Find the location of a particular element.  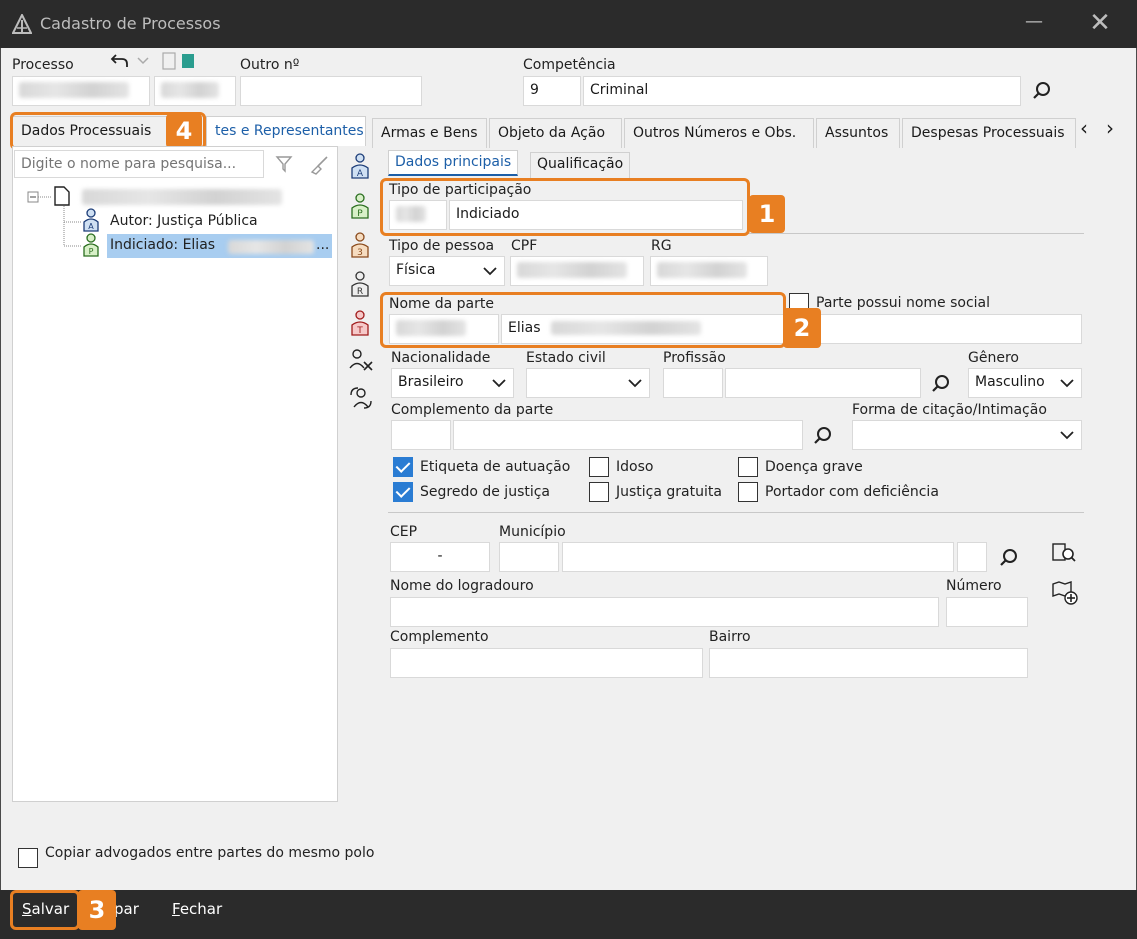

close-window-button: ✕ is located at coordinates (1100, 24).